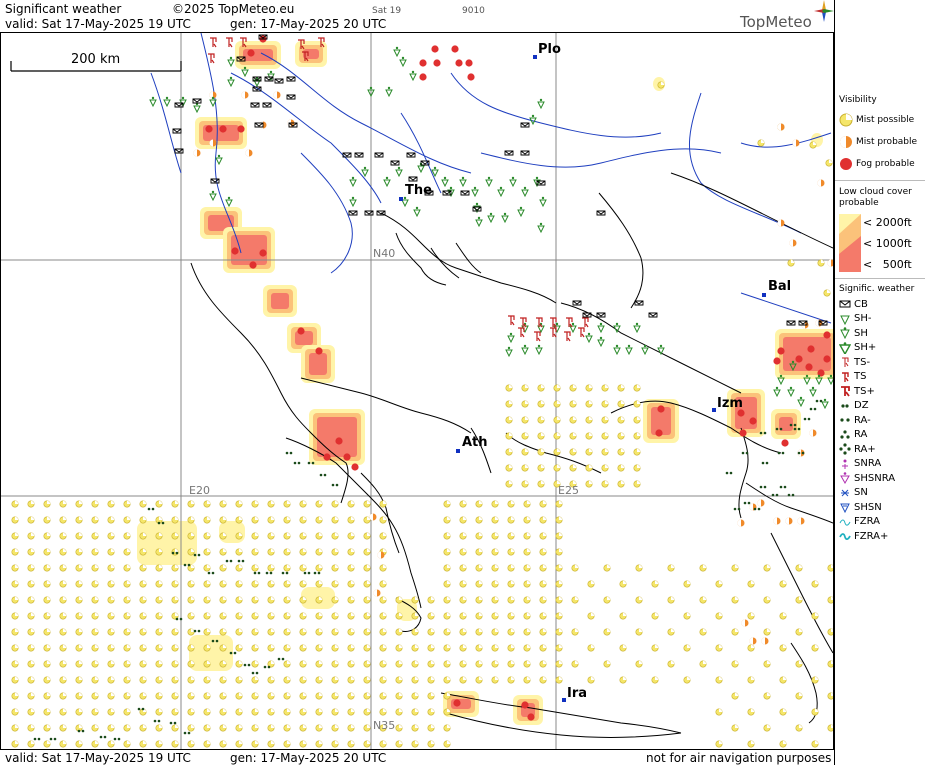 This screenshot has width=925, height=765. I want to click on city-dot, so click(401, 199).